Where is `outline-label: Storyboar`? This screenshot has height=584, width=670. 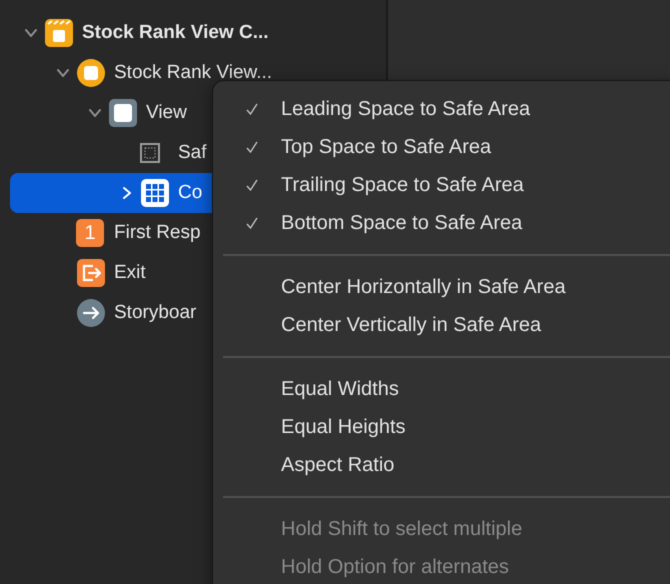 outline-label: Storyboar is located at coordinates (155, 313).